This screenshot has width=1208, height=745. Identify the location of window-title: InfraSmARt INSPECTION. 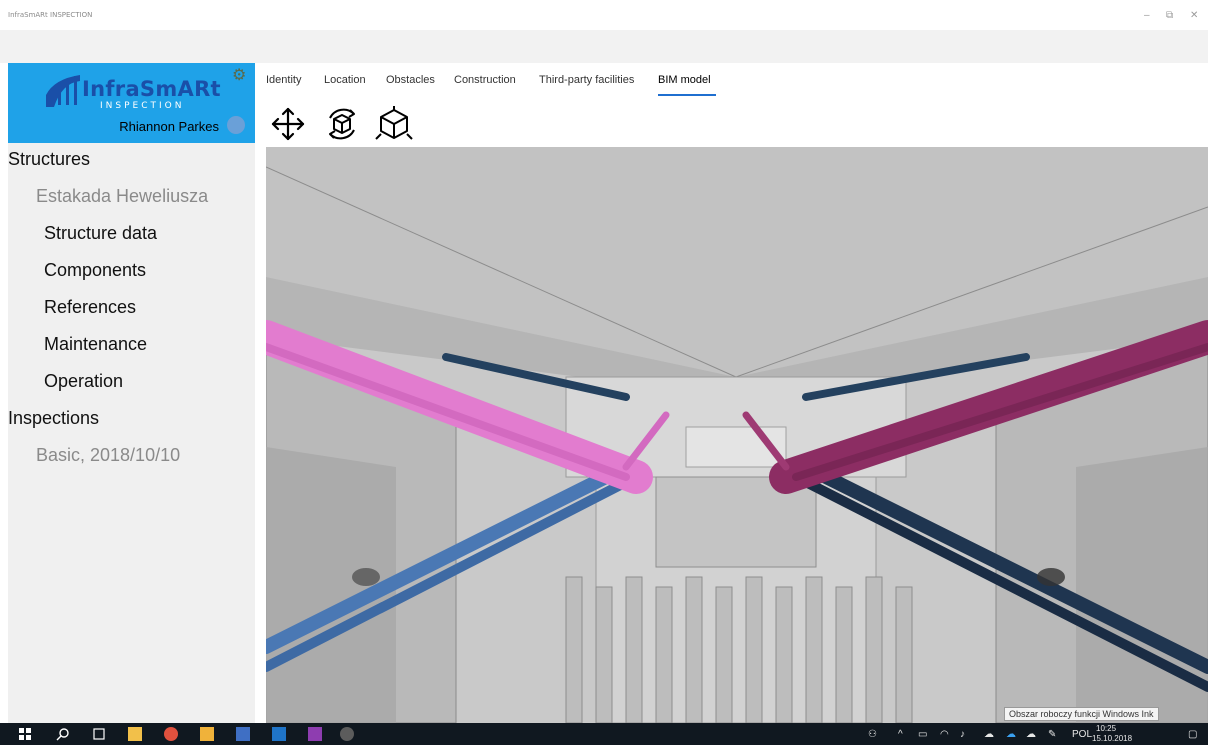
(50, 15).